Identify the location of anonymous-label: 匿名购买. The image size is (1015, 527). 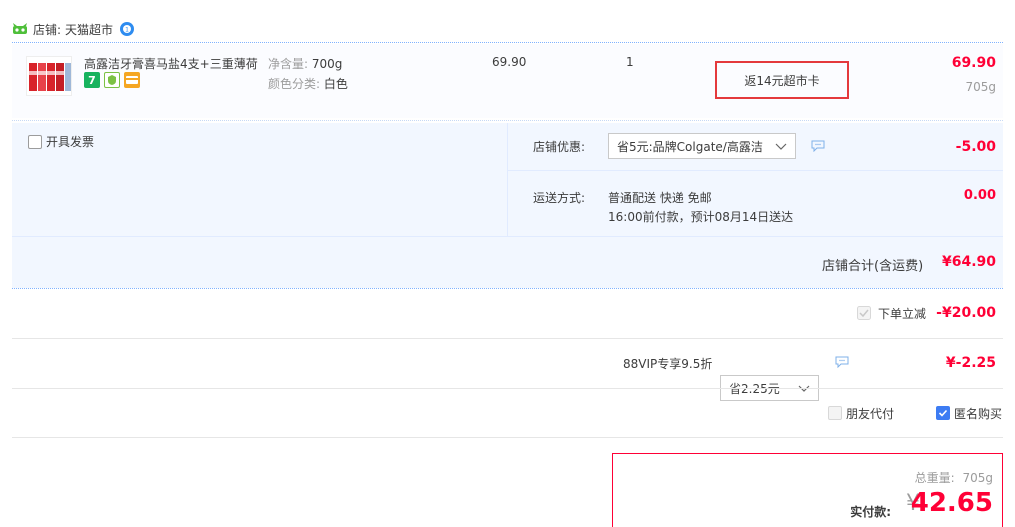
(978, 414).